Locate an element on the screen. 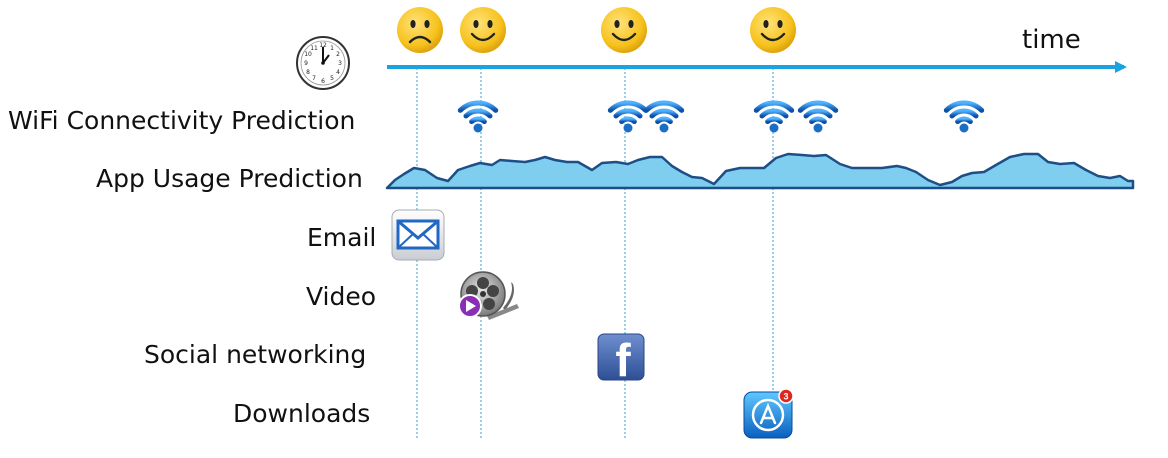 The width and height of the screenshot is (1168, 458). notification-badge: 3 is located at coordinates (786, 396).